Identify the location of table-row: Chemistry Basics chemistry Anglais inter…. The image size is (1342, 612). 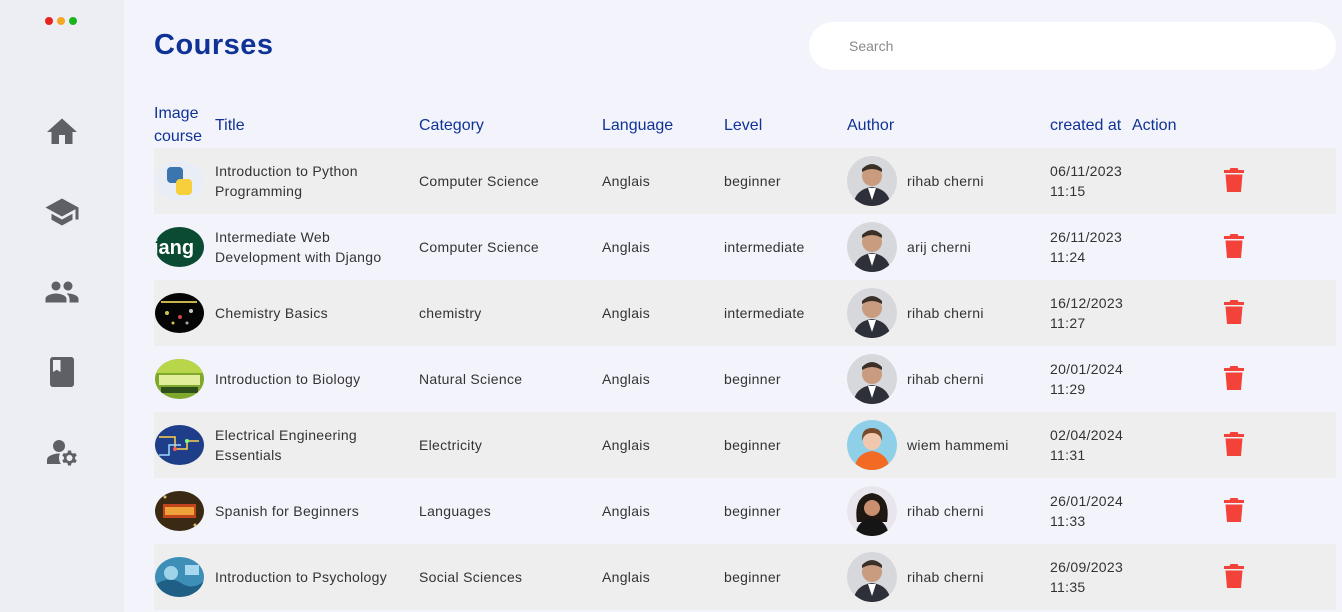
(745, 313).